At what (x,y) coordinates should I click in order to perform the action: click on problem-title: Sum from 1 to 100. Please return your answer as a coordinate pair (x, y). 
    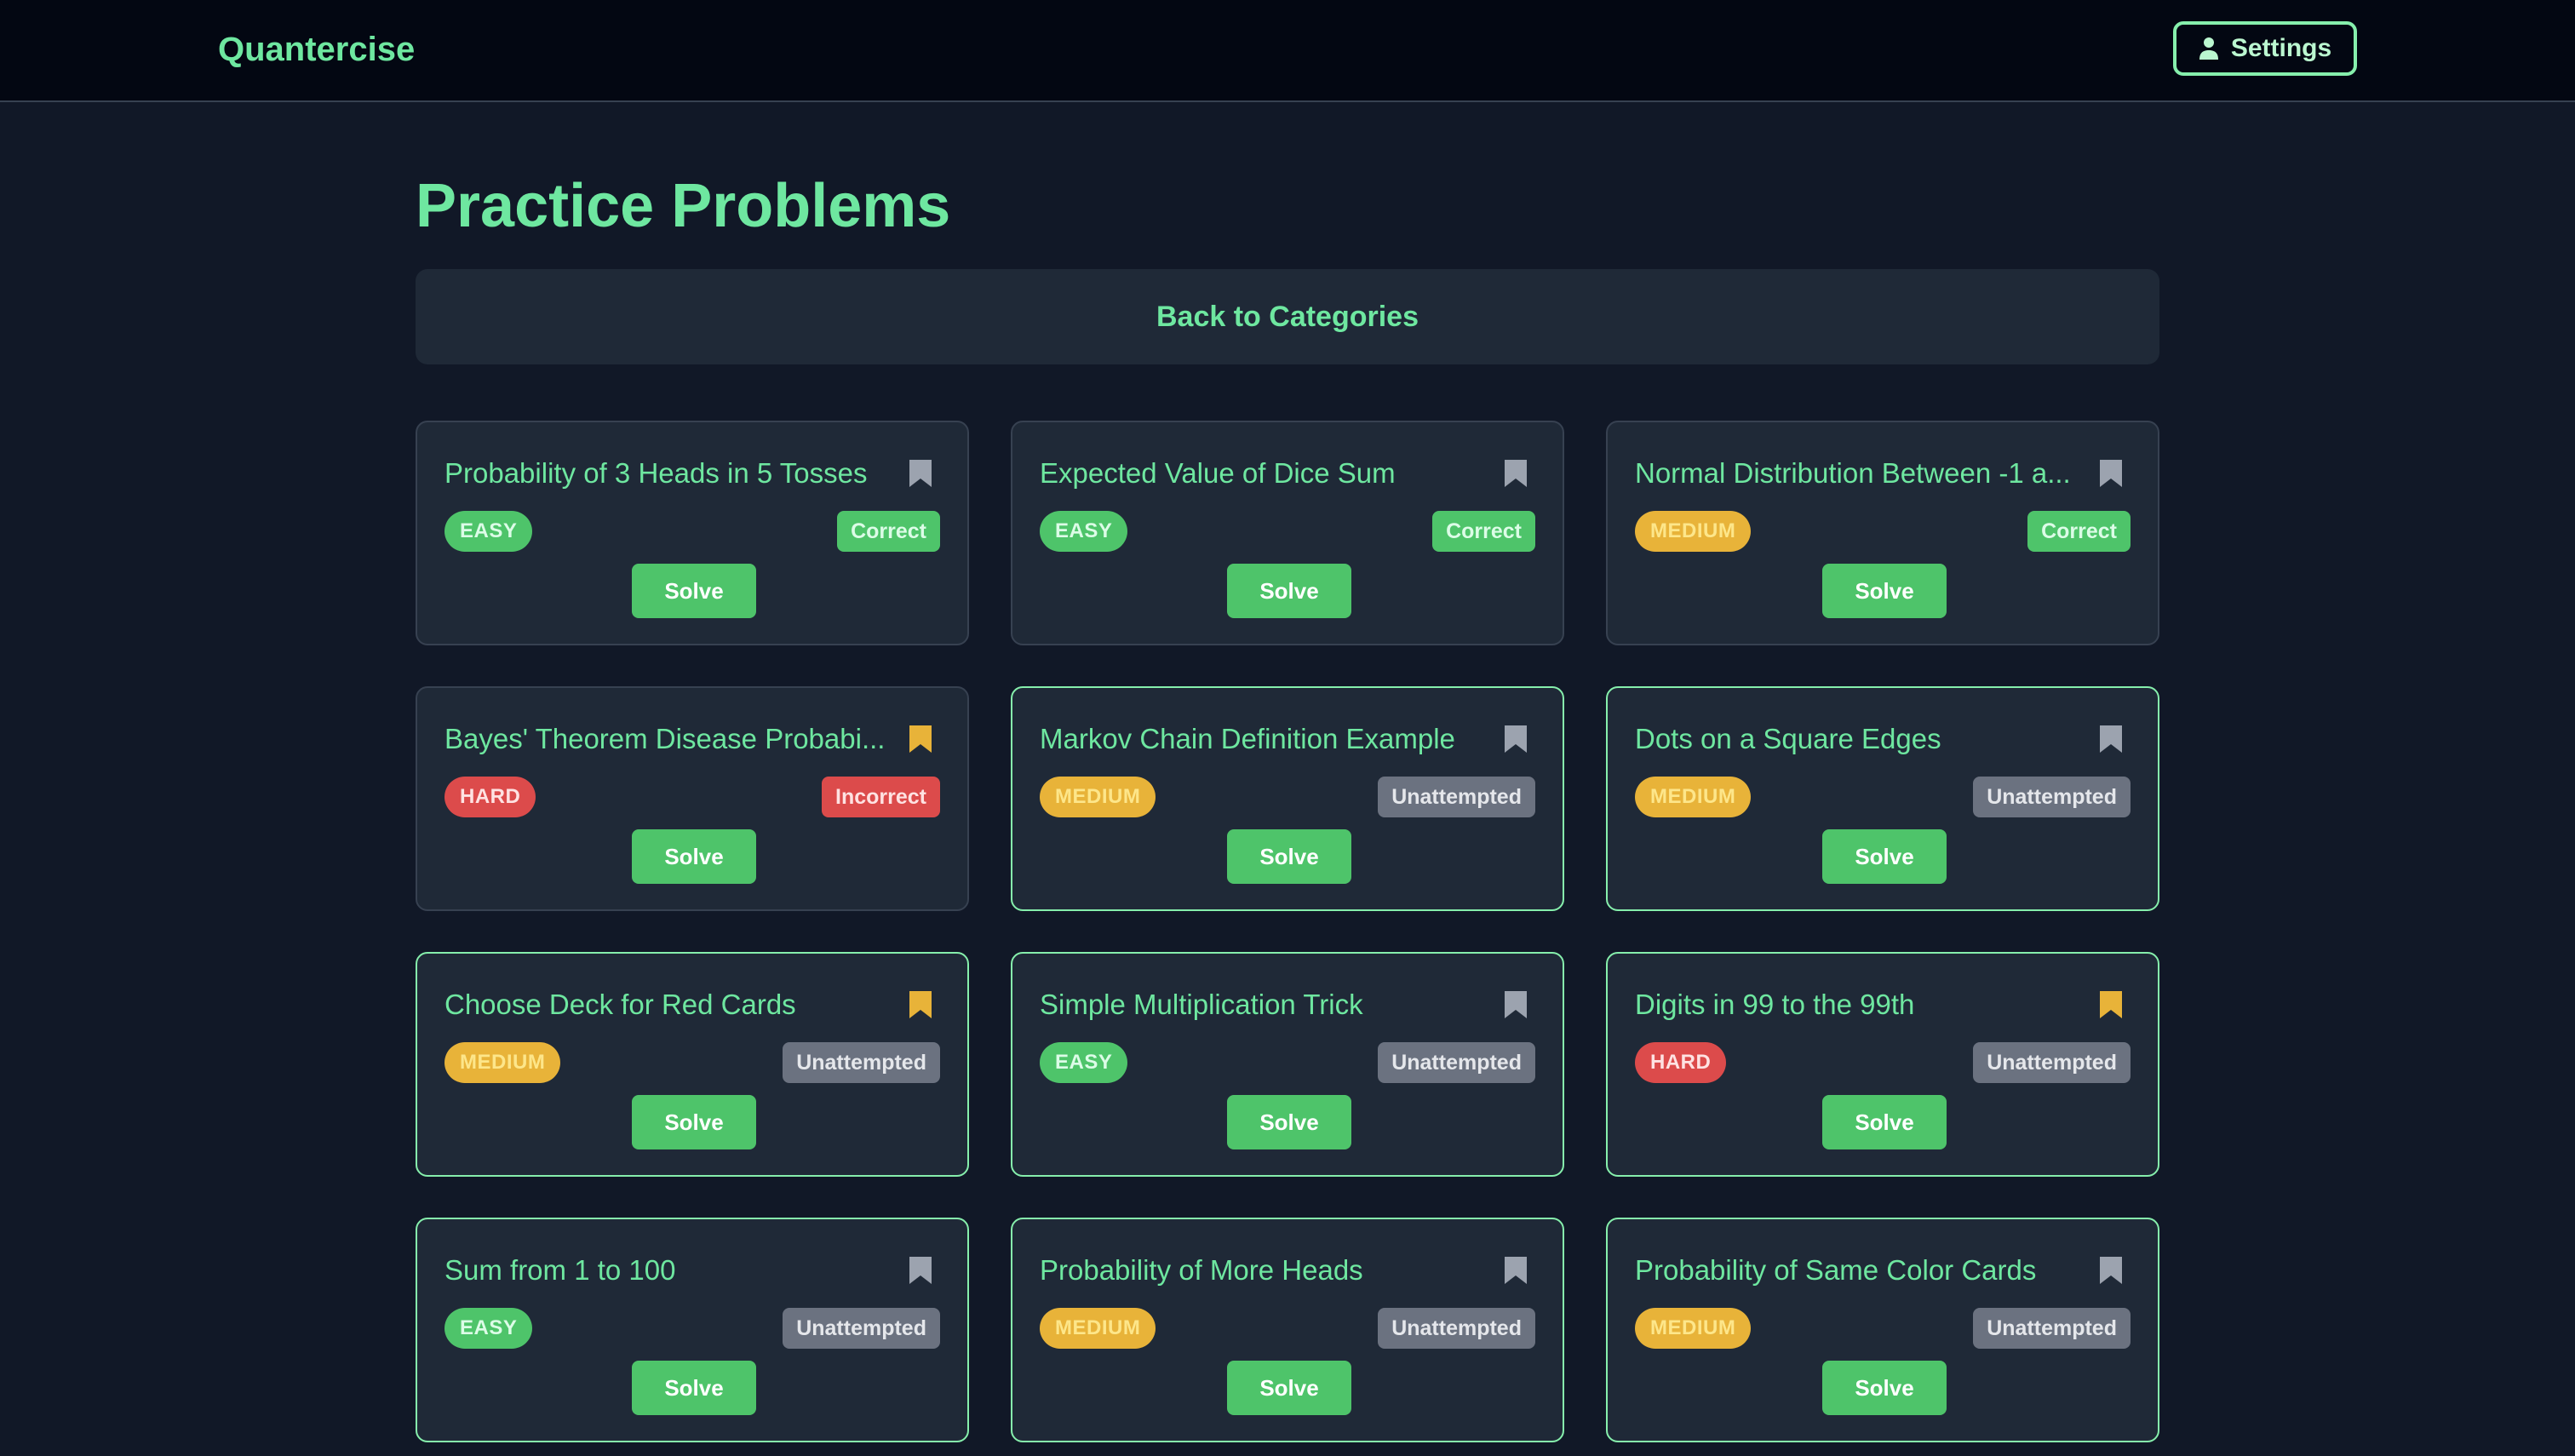
    Looking at the image, I should click on (665, 1270).